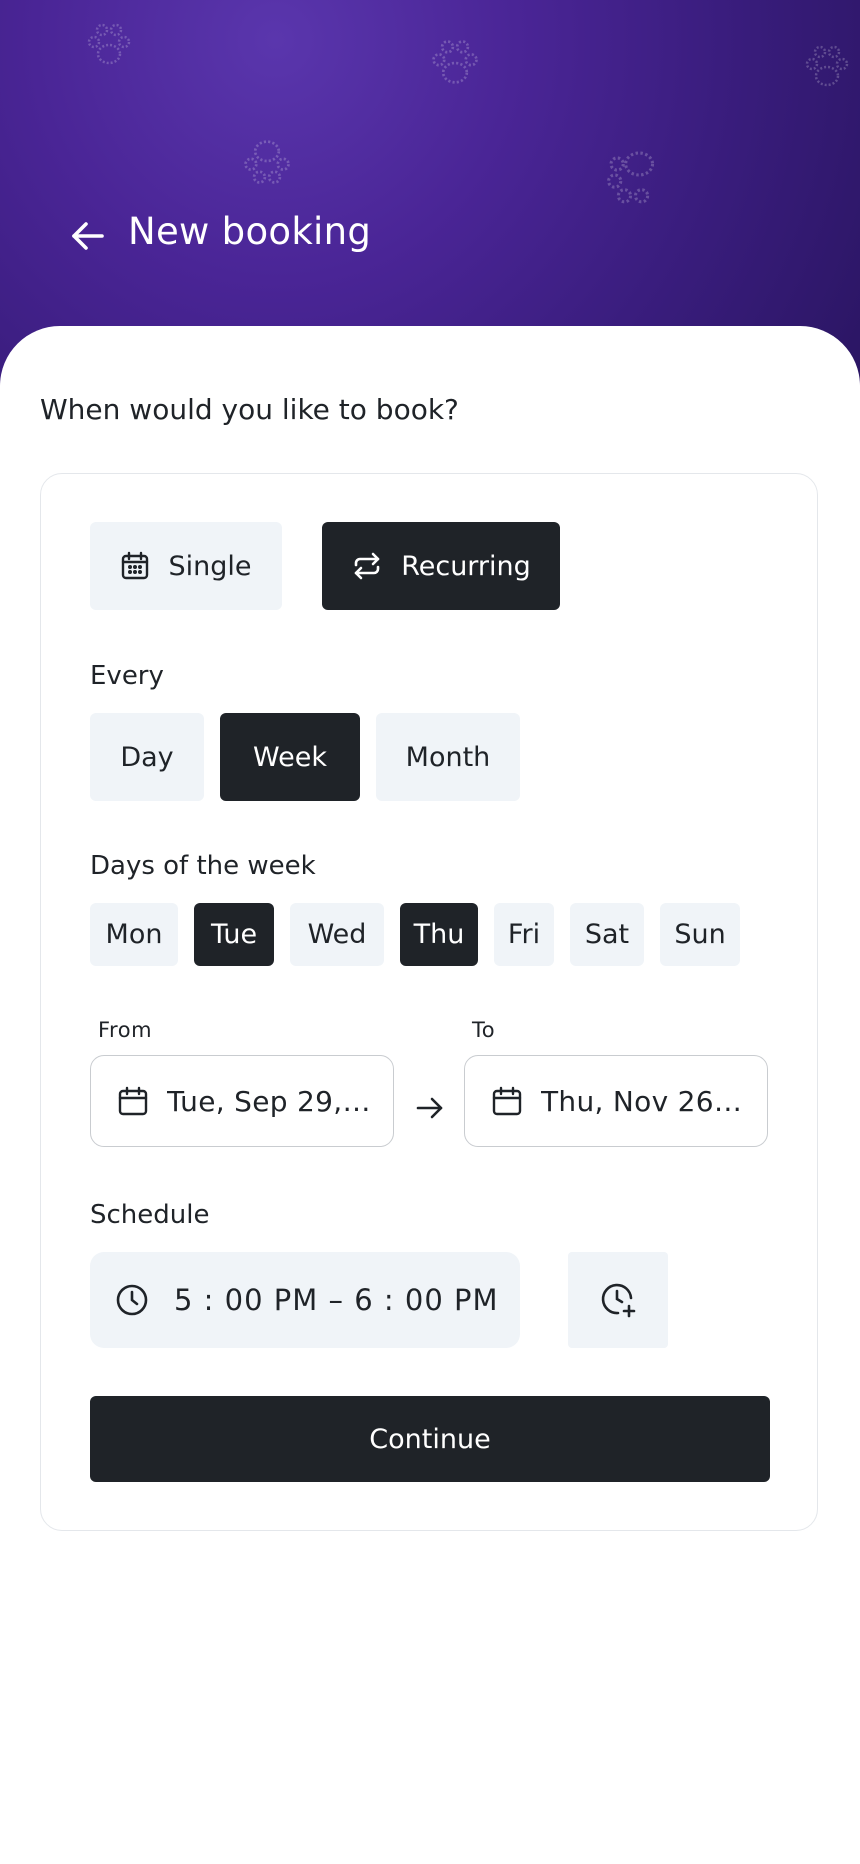 Image resolution: width=860 pixels, height=1864 pixels. I want to click on day-fri-label: Fri, so click(524, 934).